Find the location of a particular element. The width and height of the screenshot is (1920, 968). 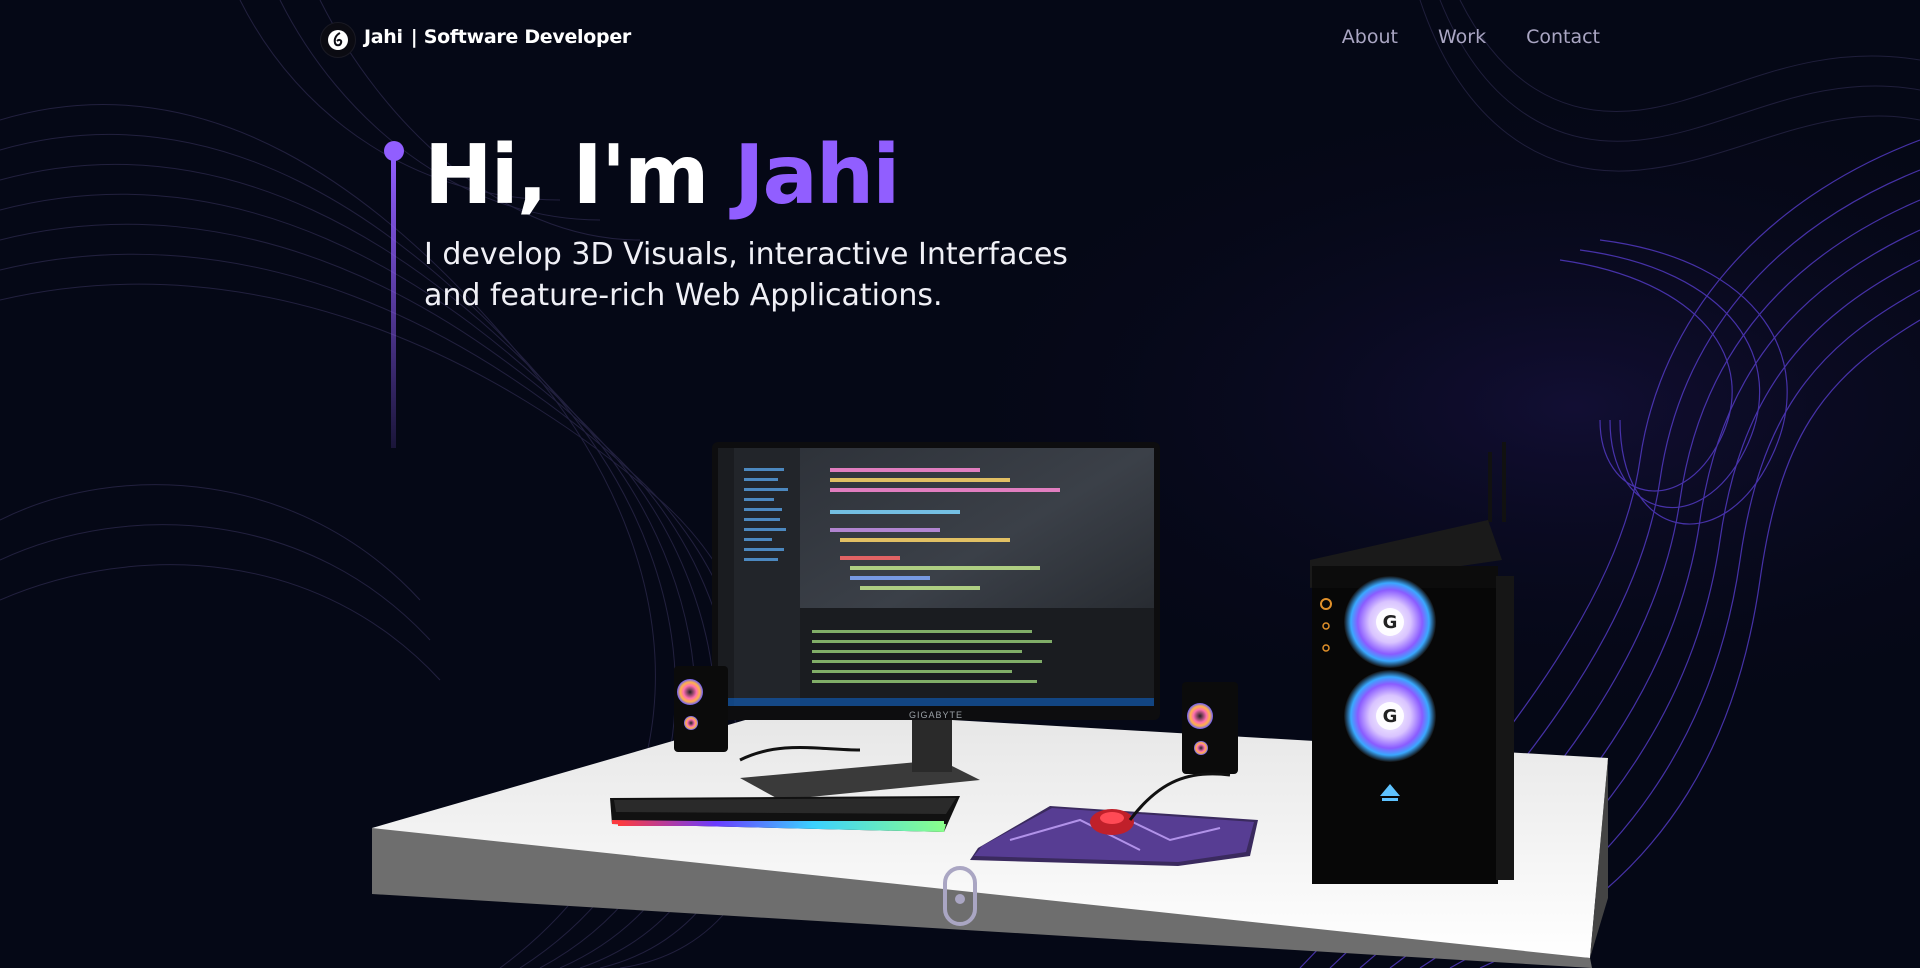

mouse is located at coordinates (1112, 822).